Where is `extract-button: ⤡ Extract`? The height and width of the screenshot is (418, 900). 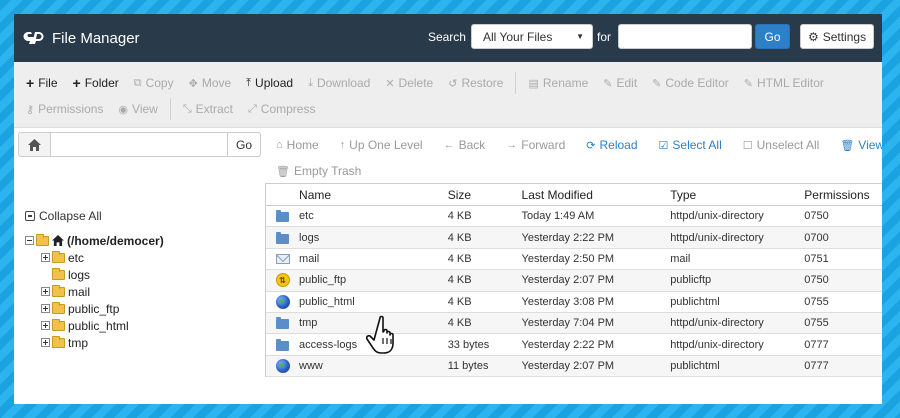
extract-button: ⤡ Extract is located at coordinates (208, 109).